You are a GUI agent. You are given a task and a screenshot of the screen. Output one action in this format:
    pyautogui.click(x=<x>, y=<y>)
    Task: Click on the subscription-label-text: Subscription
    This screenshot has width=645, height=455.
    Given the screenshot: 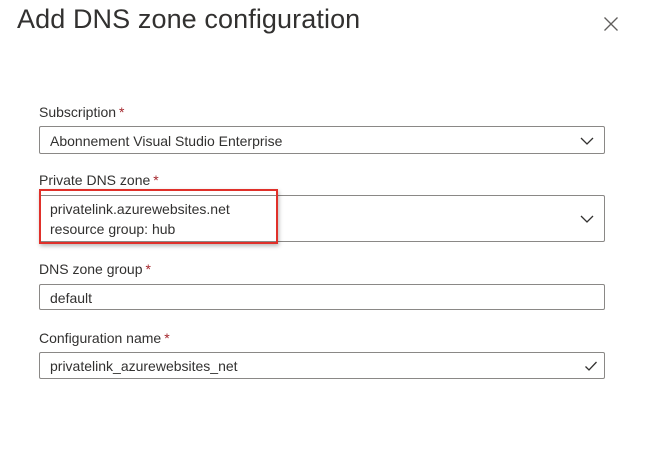 What is the action you would take?
    pyautogui.click(x=78, y=112)
    